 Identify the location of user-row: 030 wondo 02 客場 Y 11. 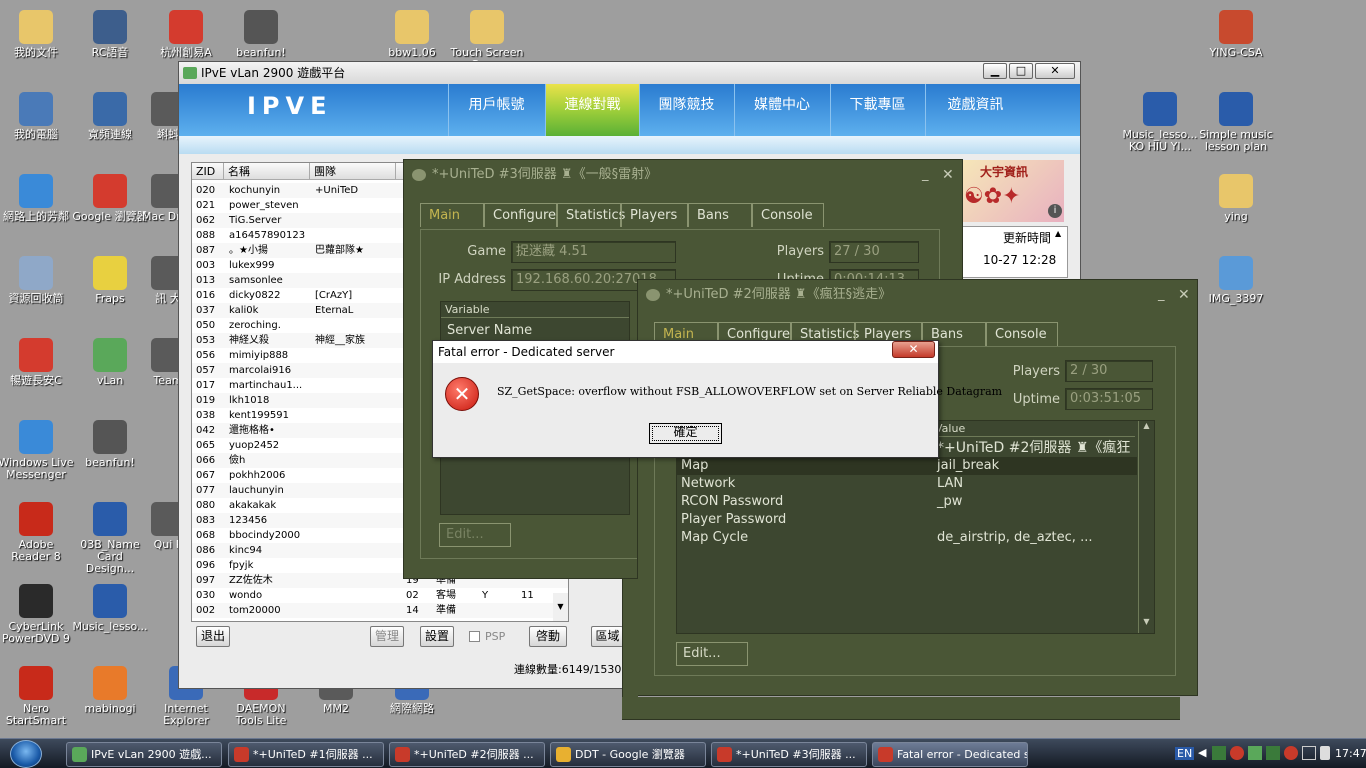
(380, 595).